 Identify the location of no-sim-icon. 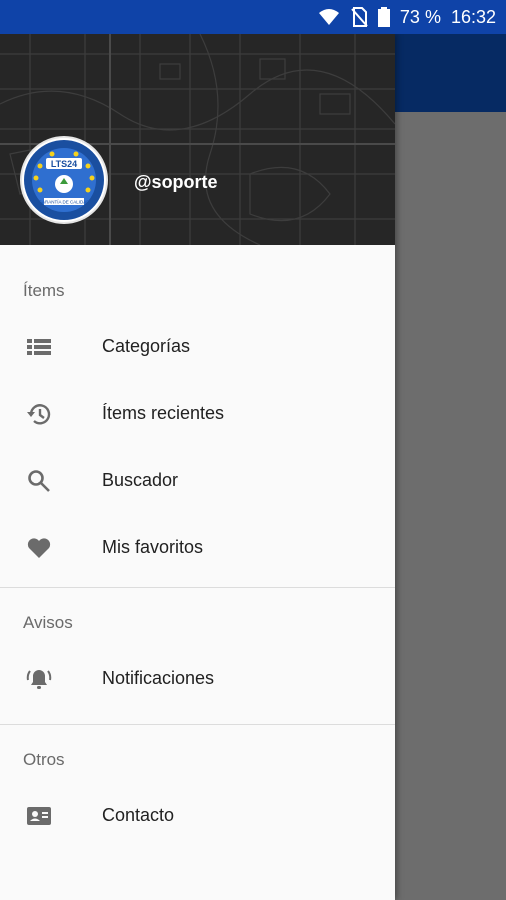
(359, 17).